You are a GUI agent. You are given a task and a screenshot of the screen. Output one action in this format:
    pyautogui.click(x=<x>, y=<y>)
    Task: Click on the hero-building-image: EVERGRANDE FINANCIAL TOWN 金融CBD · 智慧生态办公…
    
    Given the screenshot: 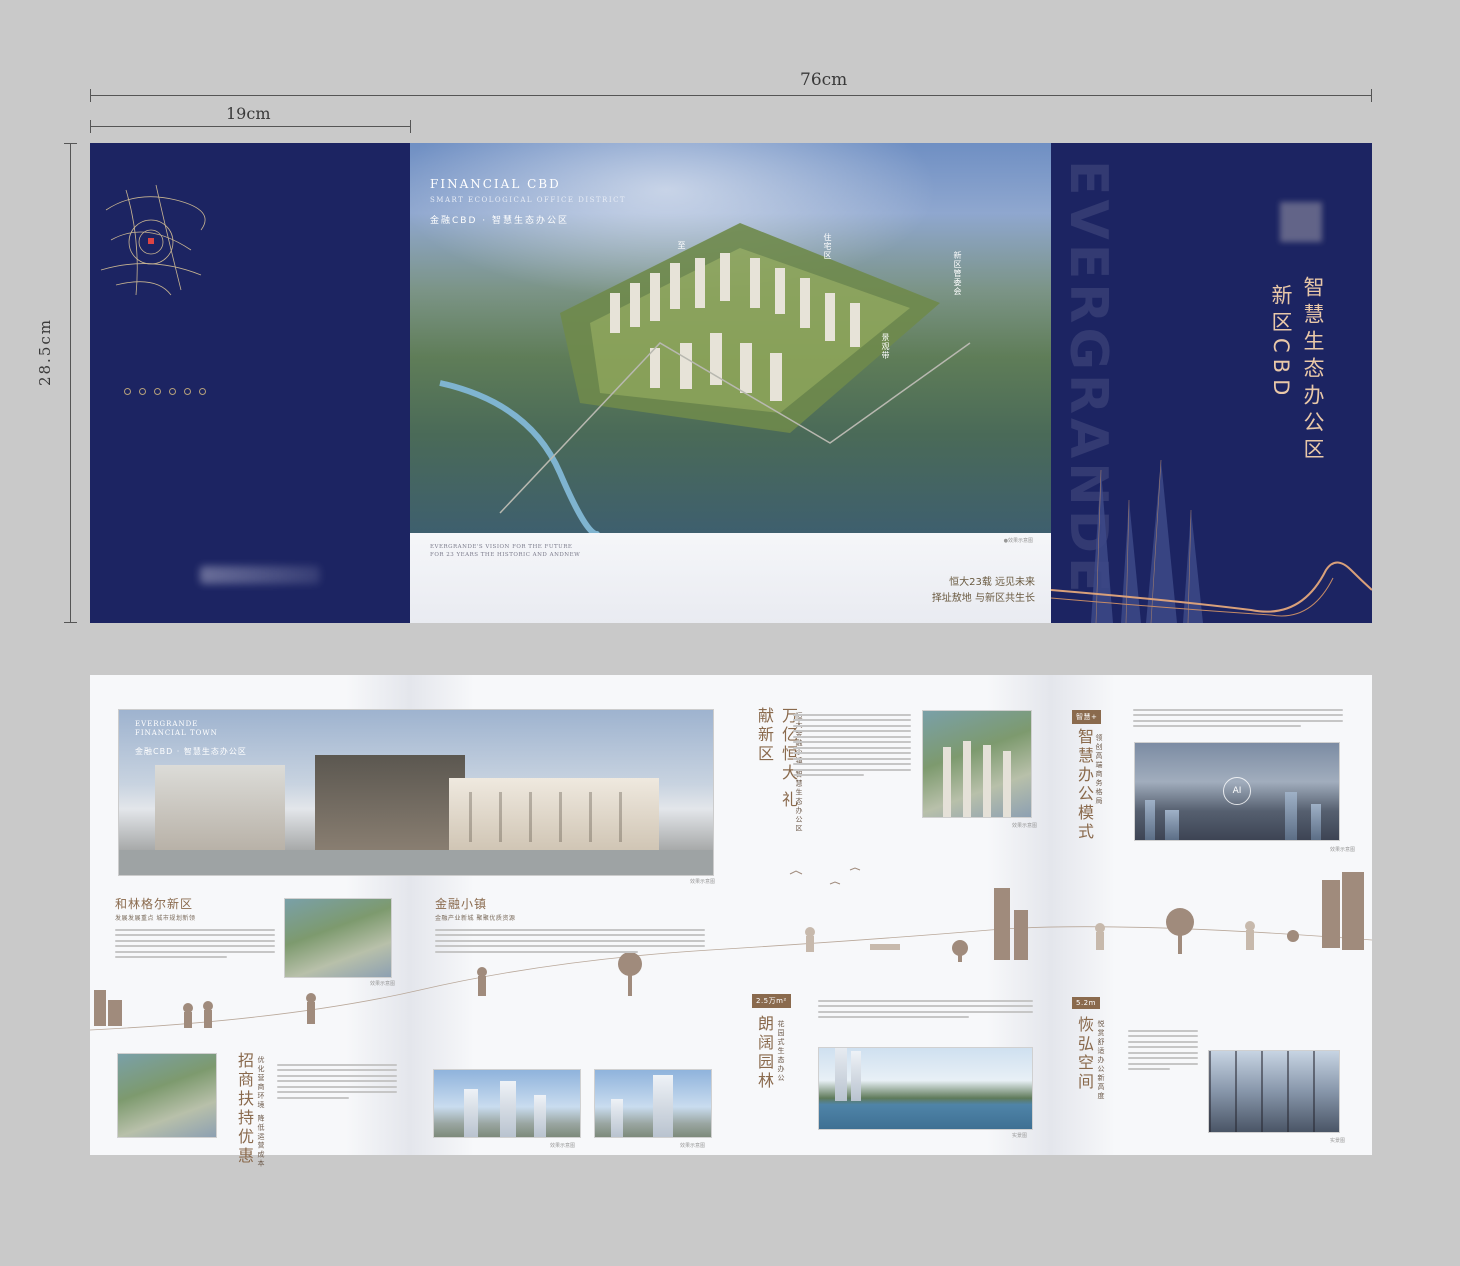 What is the action you would take?
    pyautogui.click(x=416, y=792)
    